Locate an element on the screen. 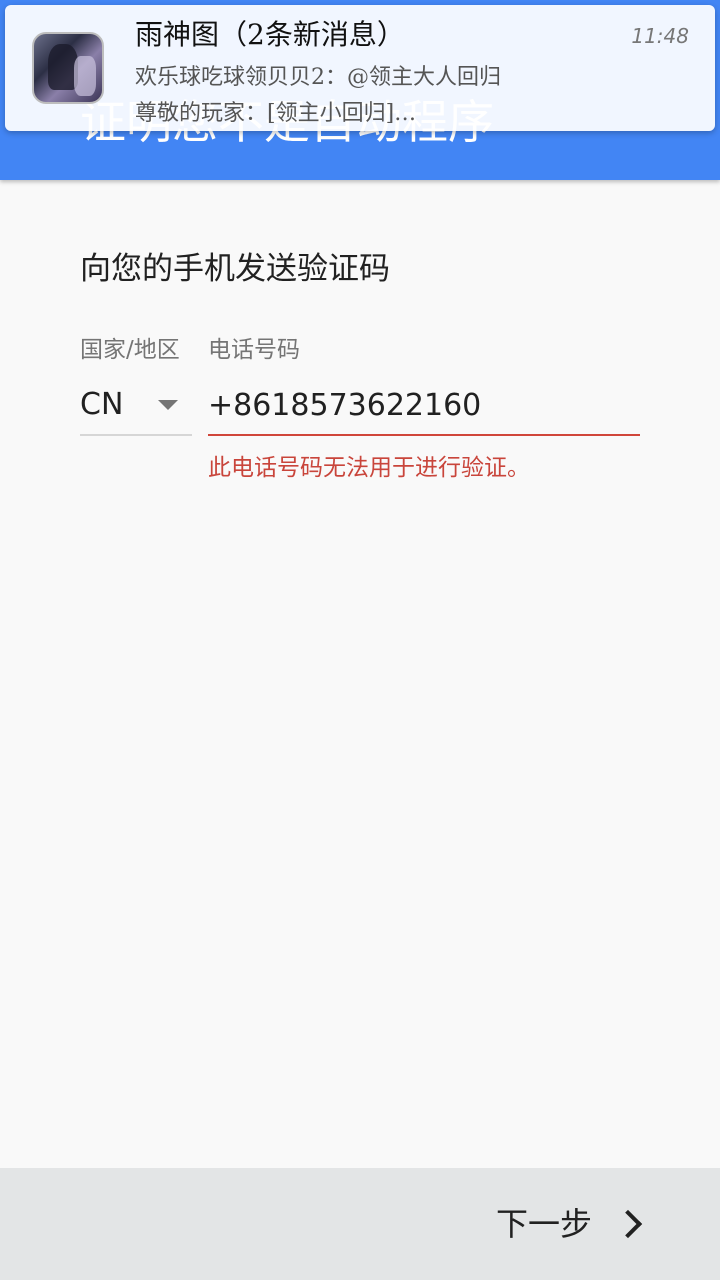  country-label: 国家/地区 is located at coordinates (130, 350).